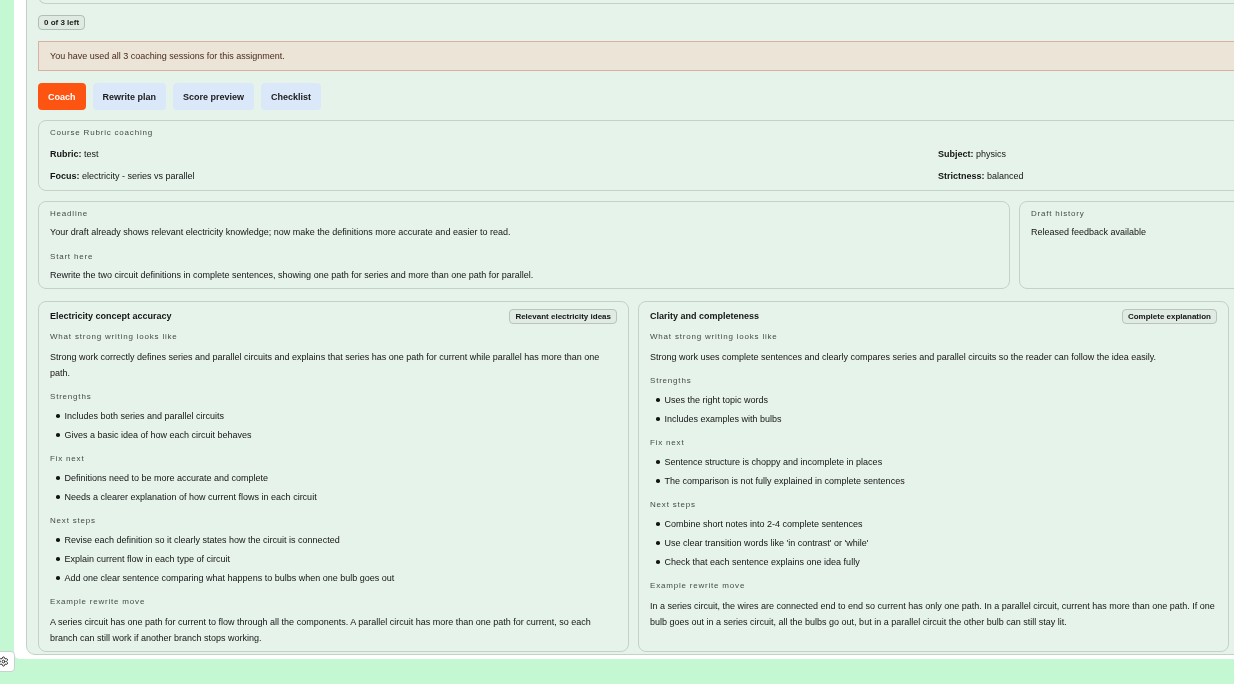 Image resolution: width=1234 pixels, height=684 pixels. I want to click on list-item-text: Definitions need to be more accurate and complete, so click(166, 478).